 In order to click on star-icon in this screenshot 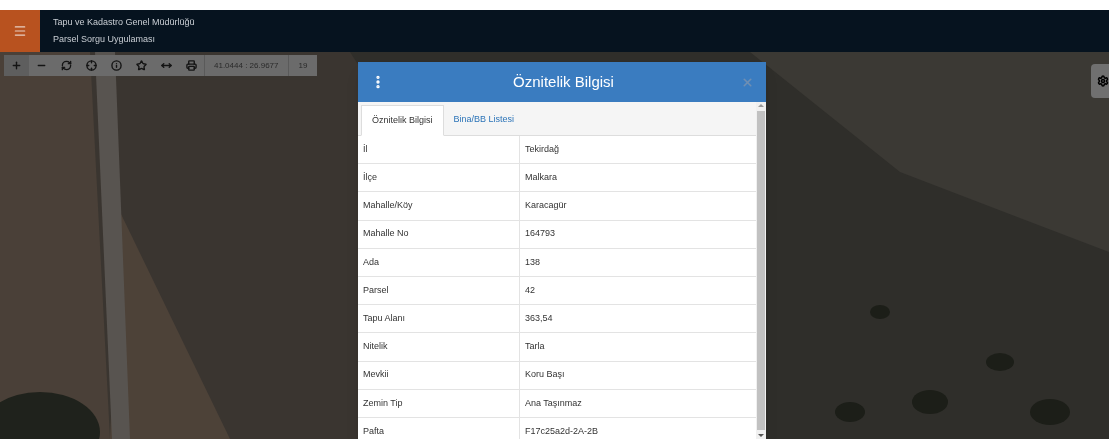, I will do `click(141, 65)`.